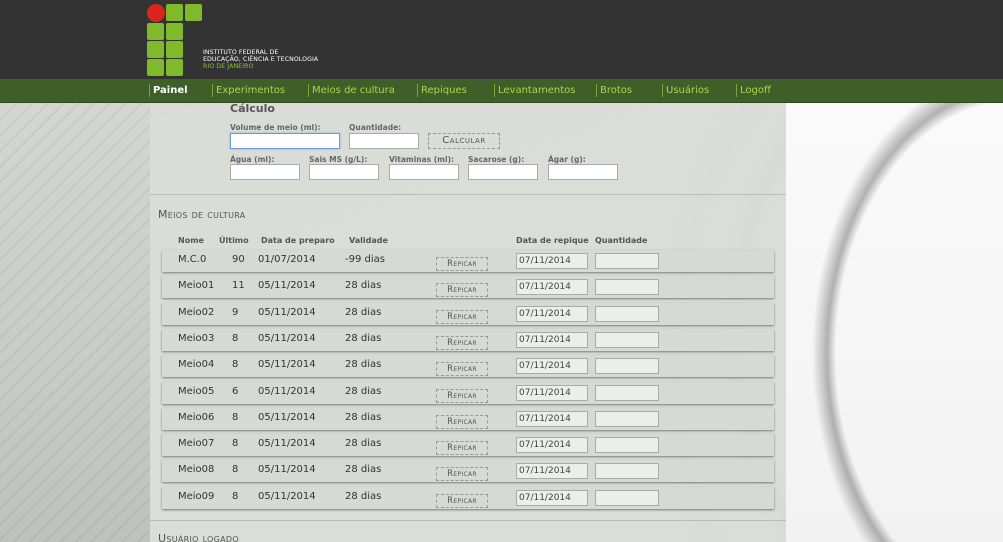 The height and width of the screenshot is (542, 1003). Describe the element at coordinates (375, 127) in the screenshot. I see `quantidade-label: Quantidade:` at that location.